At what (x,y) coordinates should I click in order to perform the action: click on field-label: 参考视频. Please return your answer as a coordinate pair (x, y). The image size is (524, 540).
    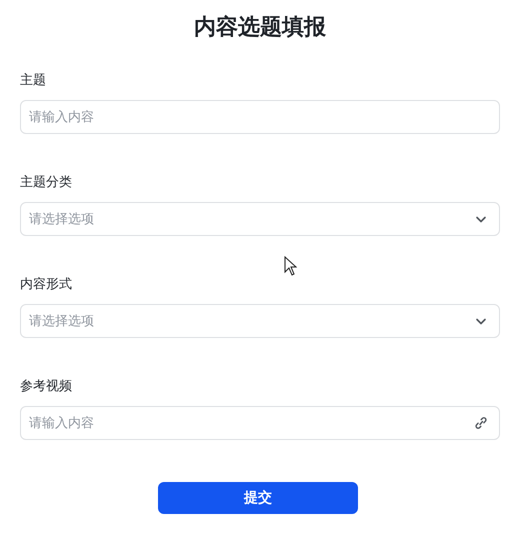
    Looking at the image, I should click on (46, 387).